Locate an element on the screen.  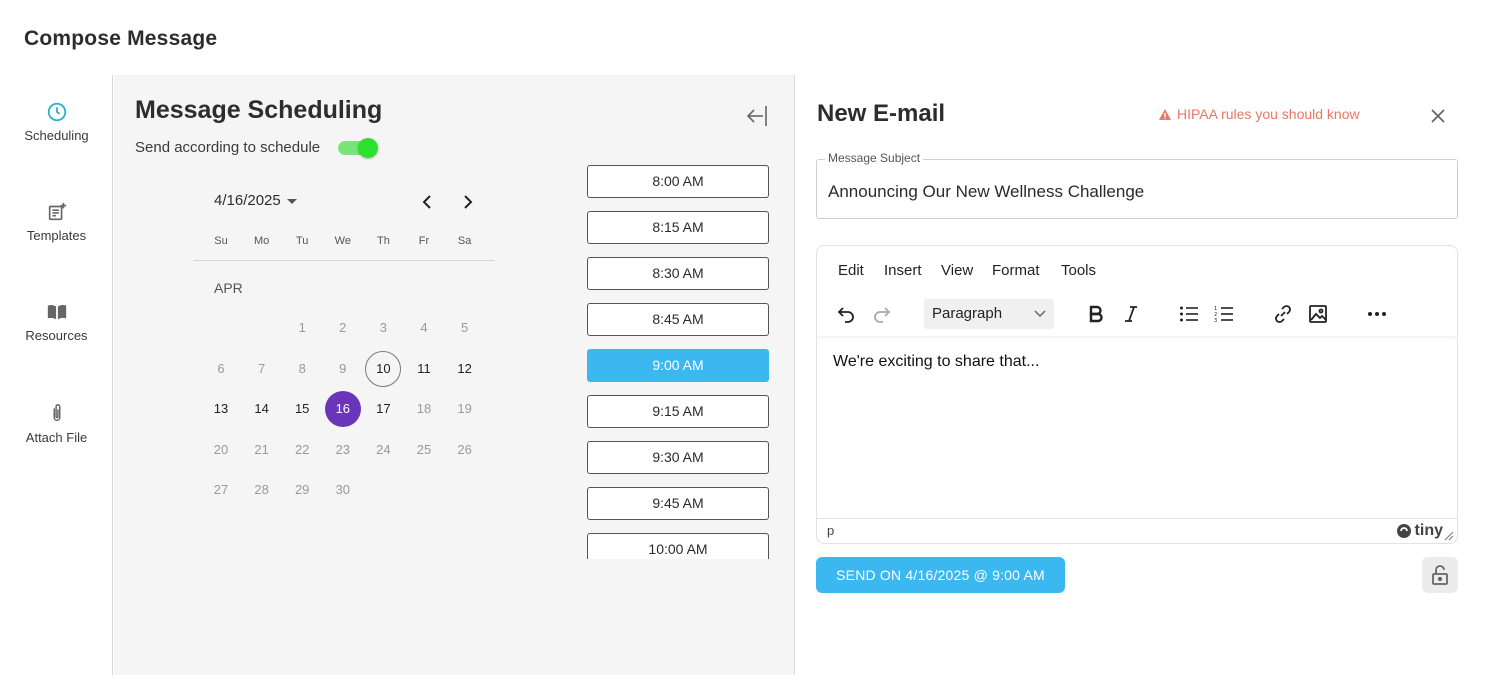
menu-tools: Tools is located at coordinates (1078, 270).